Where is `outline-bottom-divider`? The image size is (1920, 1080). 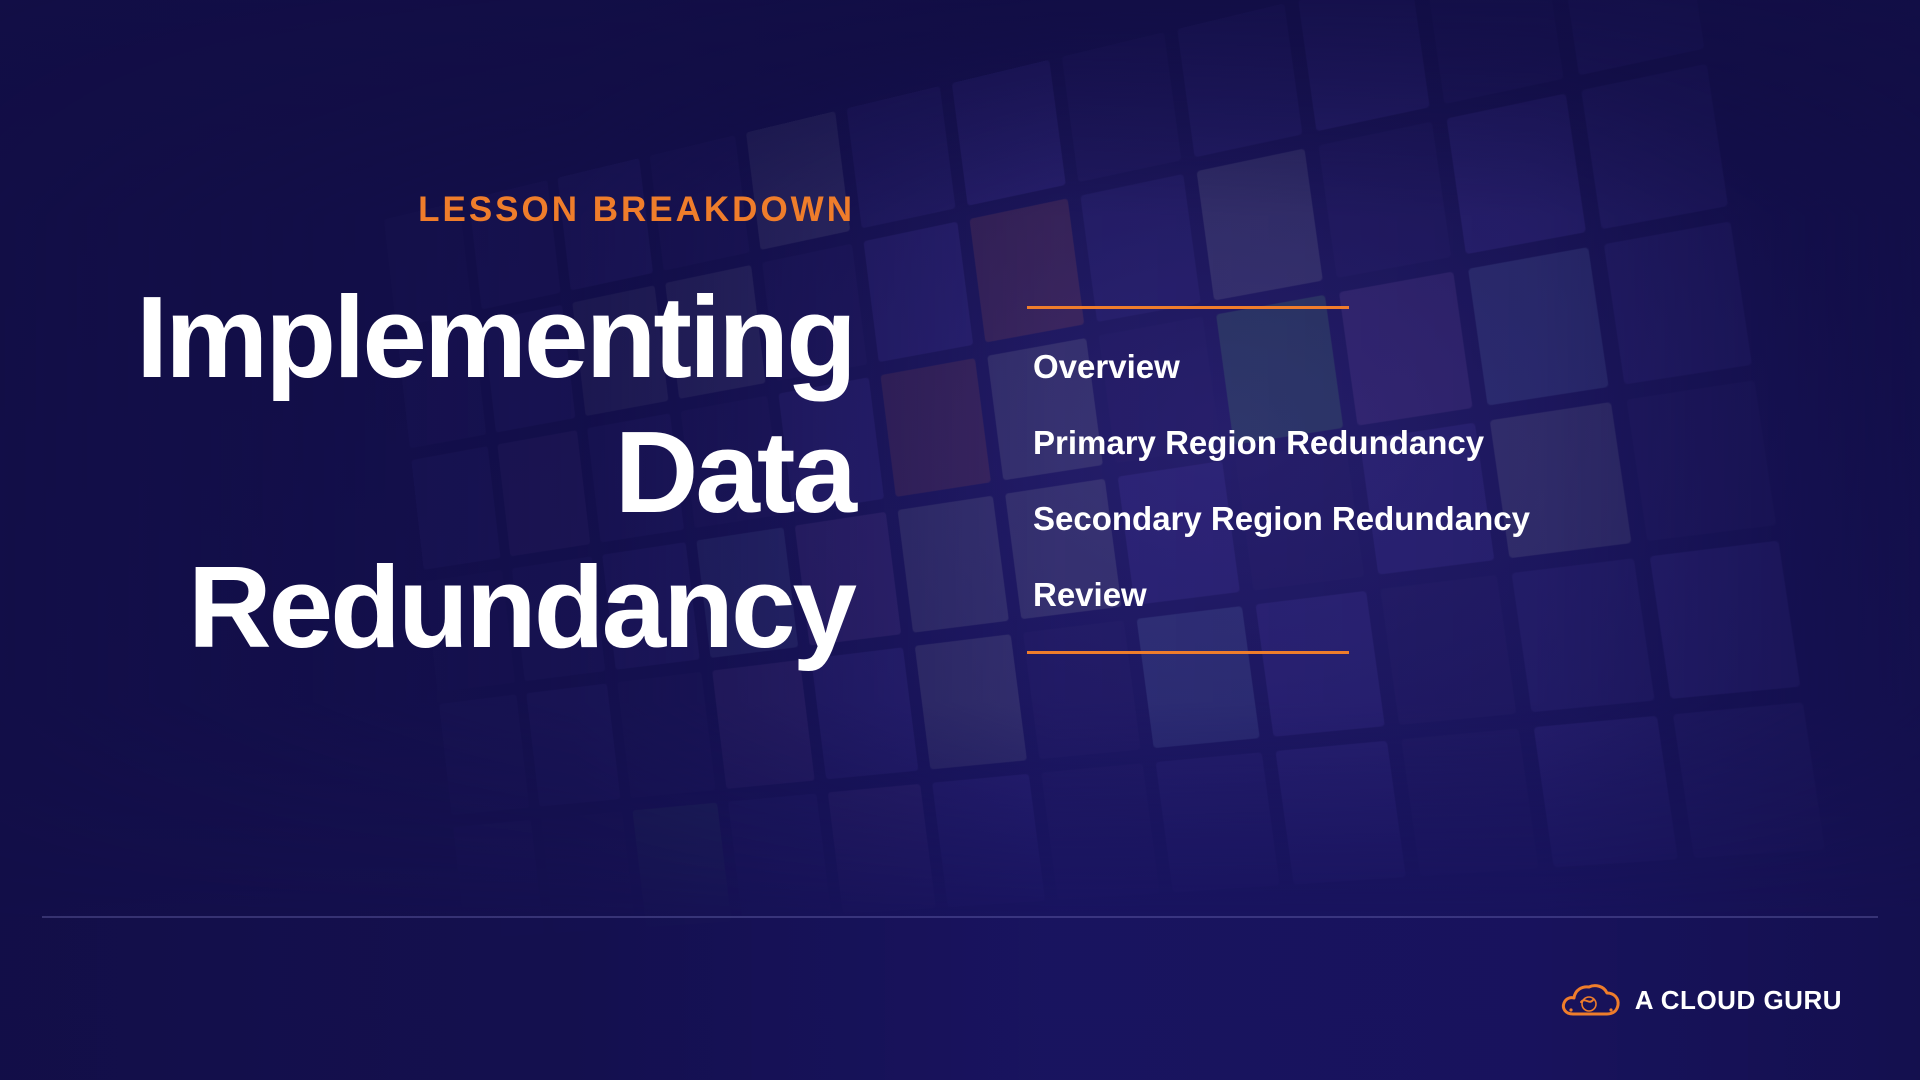
outline-bottom-divider is located at coordinates (1188, 652).